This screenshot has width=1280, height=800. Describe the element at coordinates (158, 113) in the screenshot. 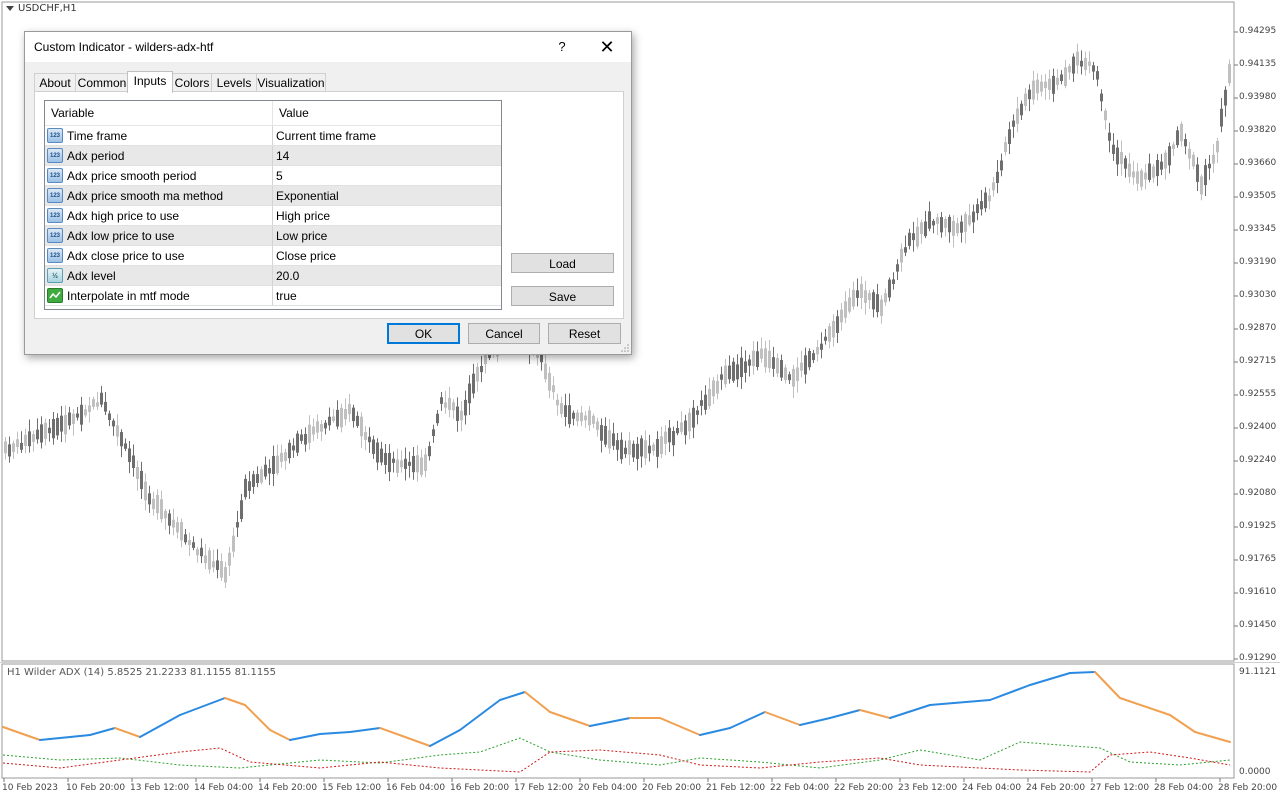

I see `header-variable: Variable` at that location.